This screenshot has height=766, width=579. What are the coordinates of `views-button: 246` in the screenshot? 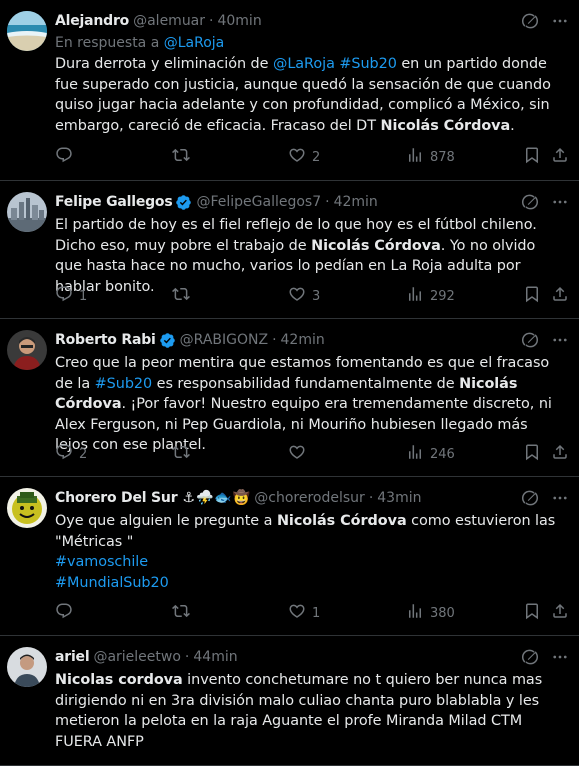 It's located at (430, 454).